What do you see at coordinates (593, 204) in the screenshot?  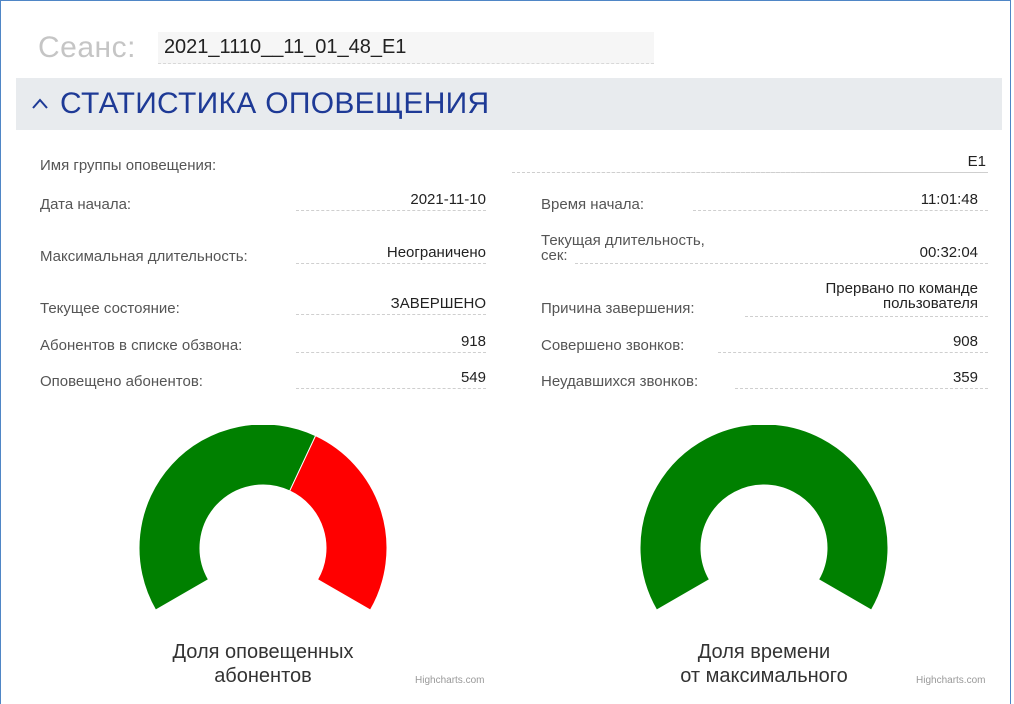 I see `start-time-label: Время начала:` at bounding box center [593, 204].